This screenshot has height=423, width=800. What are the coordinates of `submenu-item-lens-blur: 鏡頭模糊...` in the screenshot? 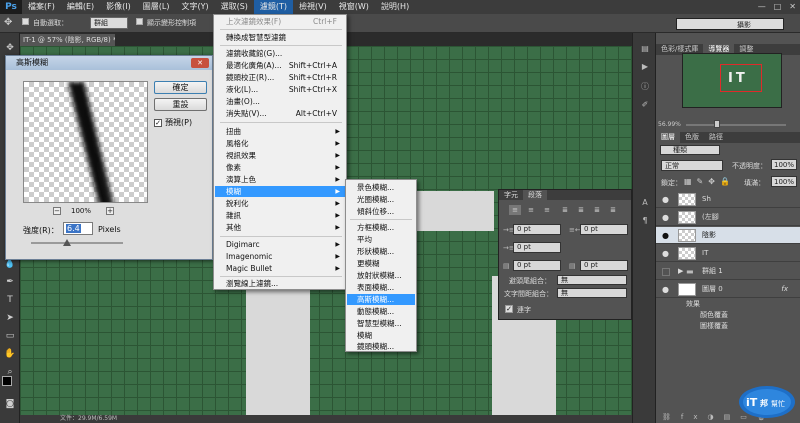 It's located at (381, 346).